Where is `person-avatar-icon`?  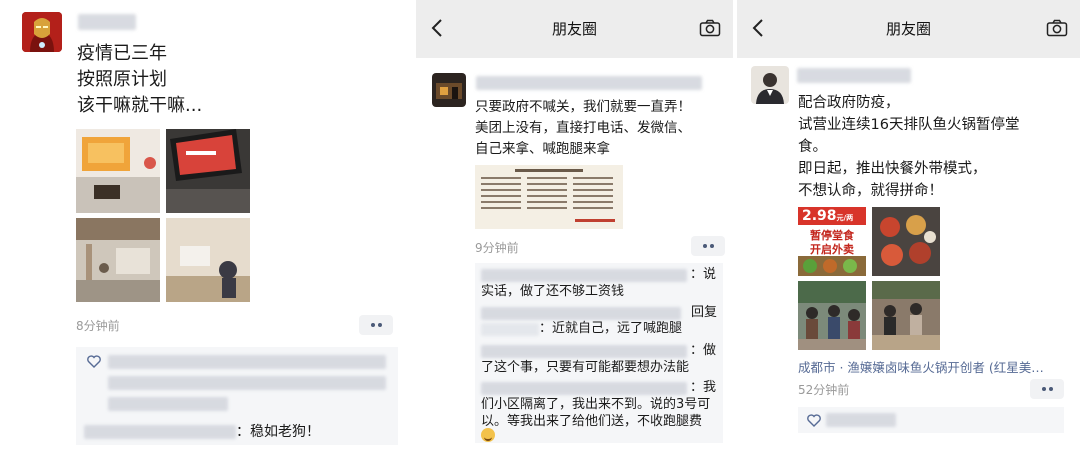
person-avatar-icon is located at coordinates (770, 85).